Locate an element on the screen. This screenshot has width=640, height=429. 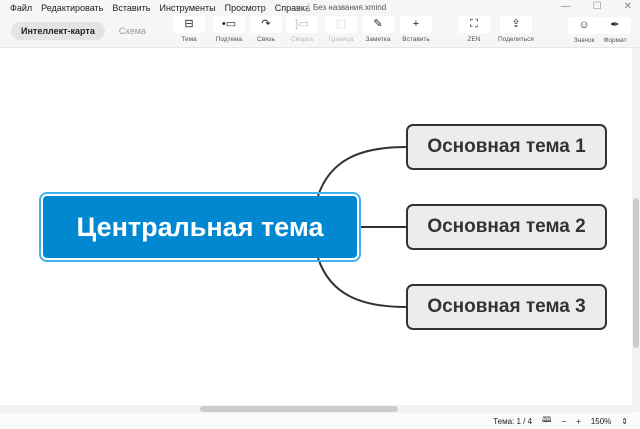
status-bar: Тема: 1 / 4 🕮 − + 150% ⇕ is located at coordinates (320, 421).